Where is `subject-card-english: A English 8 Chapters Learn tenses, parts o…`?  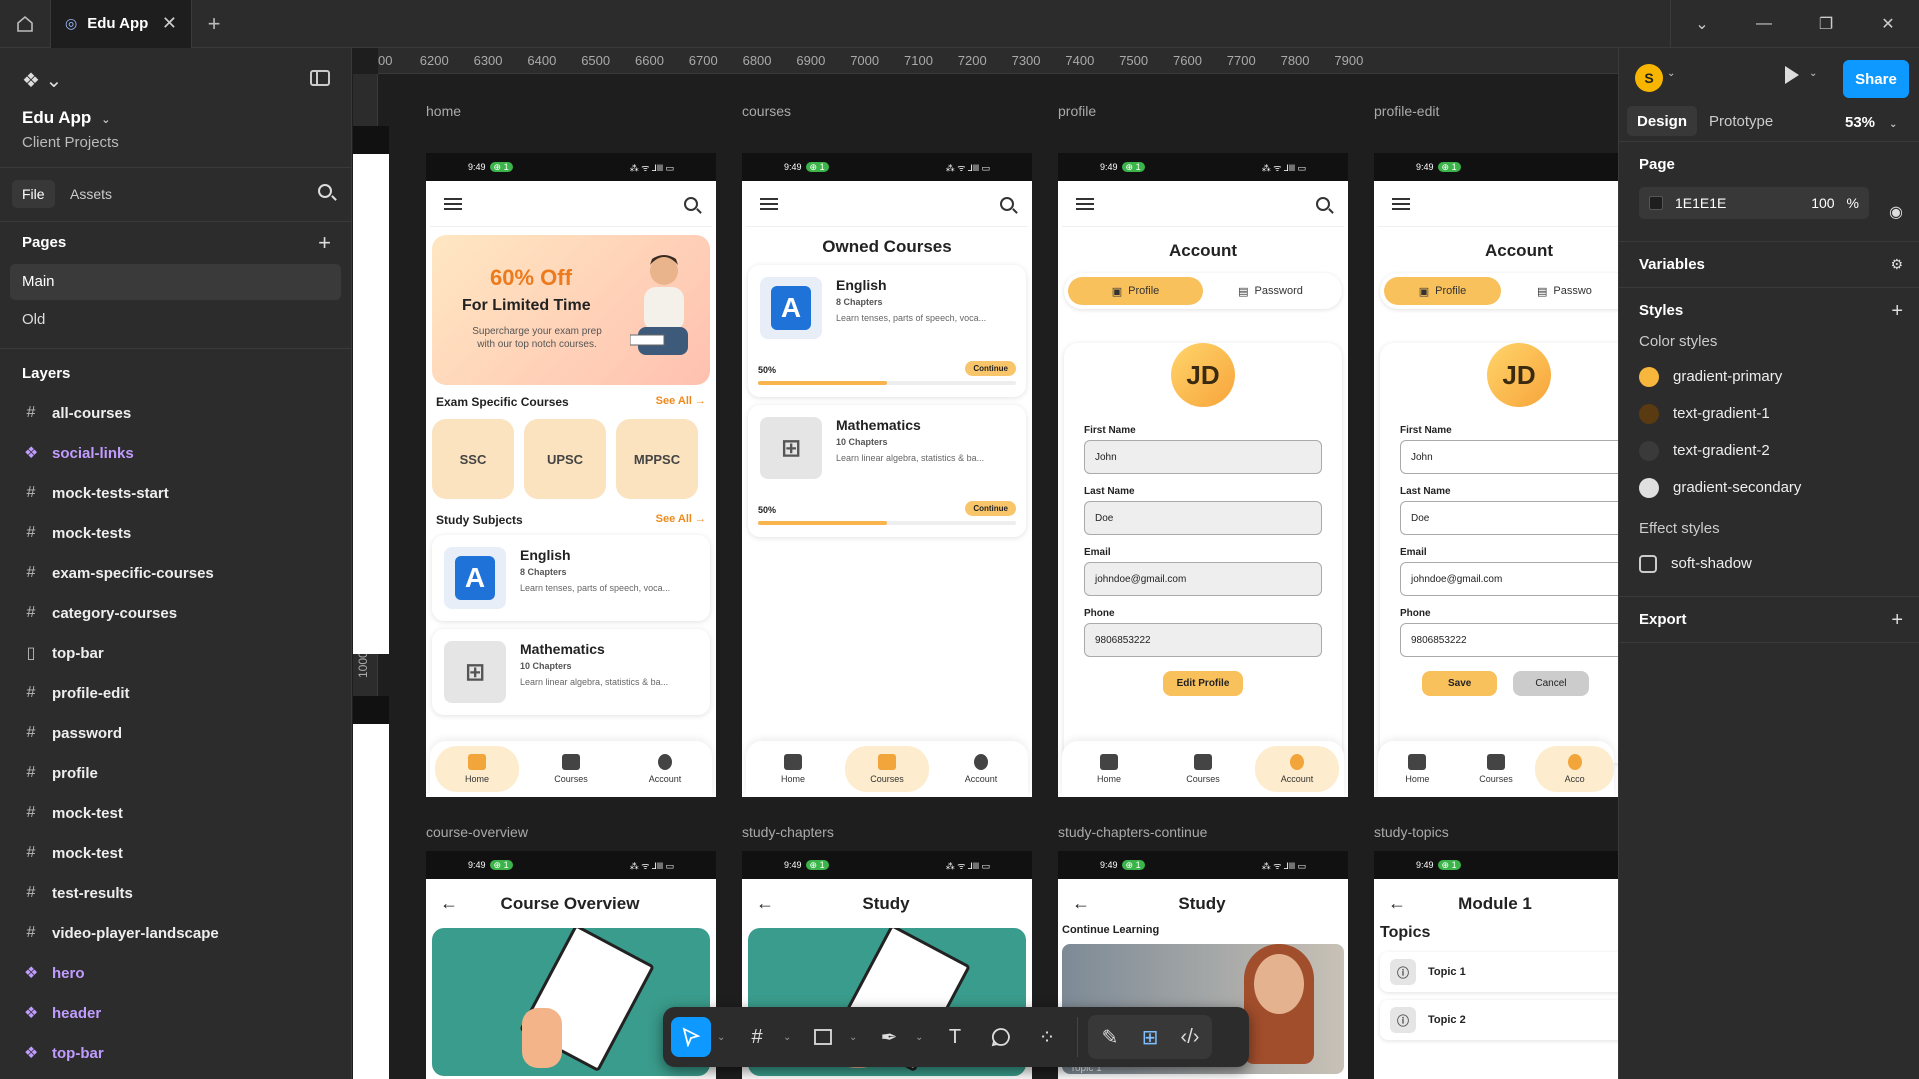
subject-card-english: A English 8 Chapters Learn tenses, parts o… is located at coordinates (571, 578).